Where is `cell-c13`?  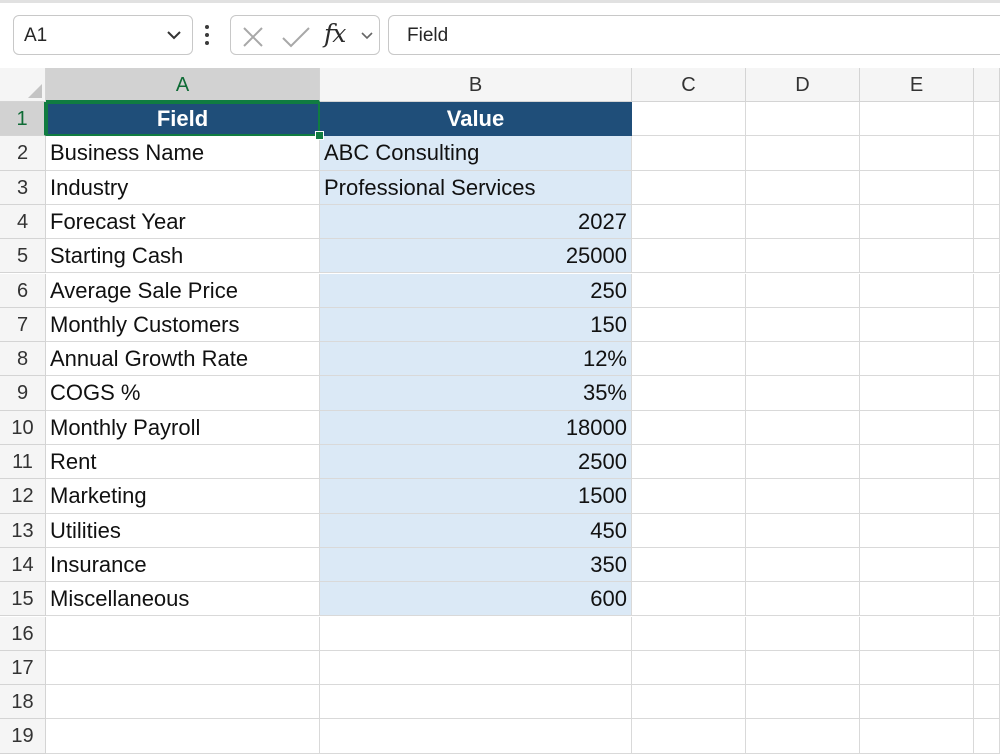 cell-c13 is located at coordinates (689, 530).